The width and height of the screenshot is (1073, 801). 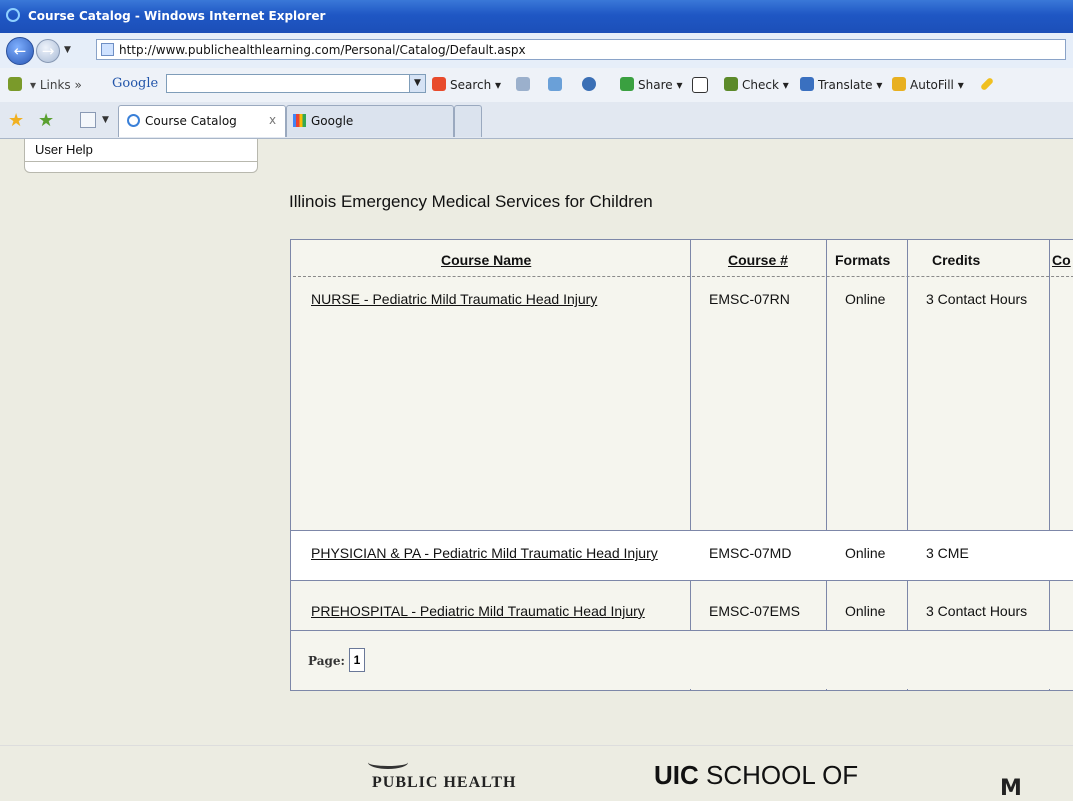 What do you see at coordinates (67, 50) in the screenshot?
I see `history-dropdown-icon: ▼` at bounding box center [67, 50].